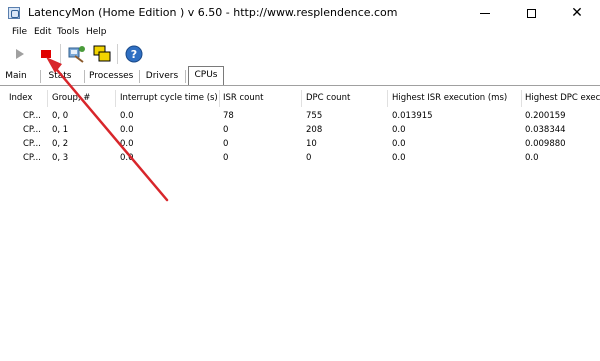 The height and width of the screenshot is (361, 600). What do you see at coordinates (206, 75) in the screenshot?
I see `tab-cpus: CPUs` at bounding box center [206, 75].